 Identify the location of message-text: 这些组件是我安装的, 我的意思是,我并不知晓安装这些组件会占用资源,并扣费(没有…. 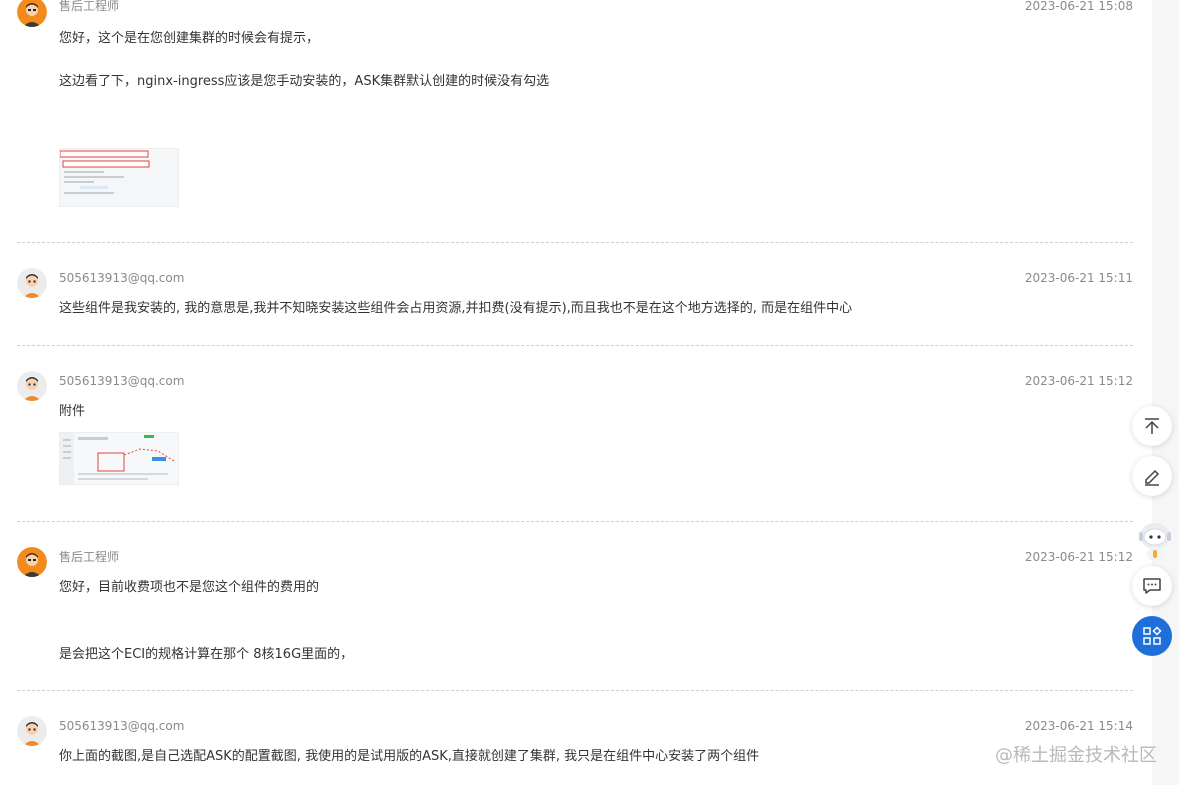
(456, 308).